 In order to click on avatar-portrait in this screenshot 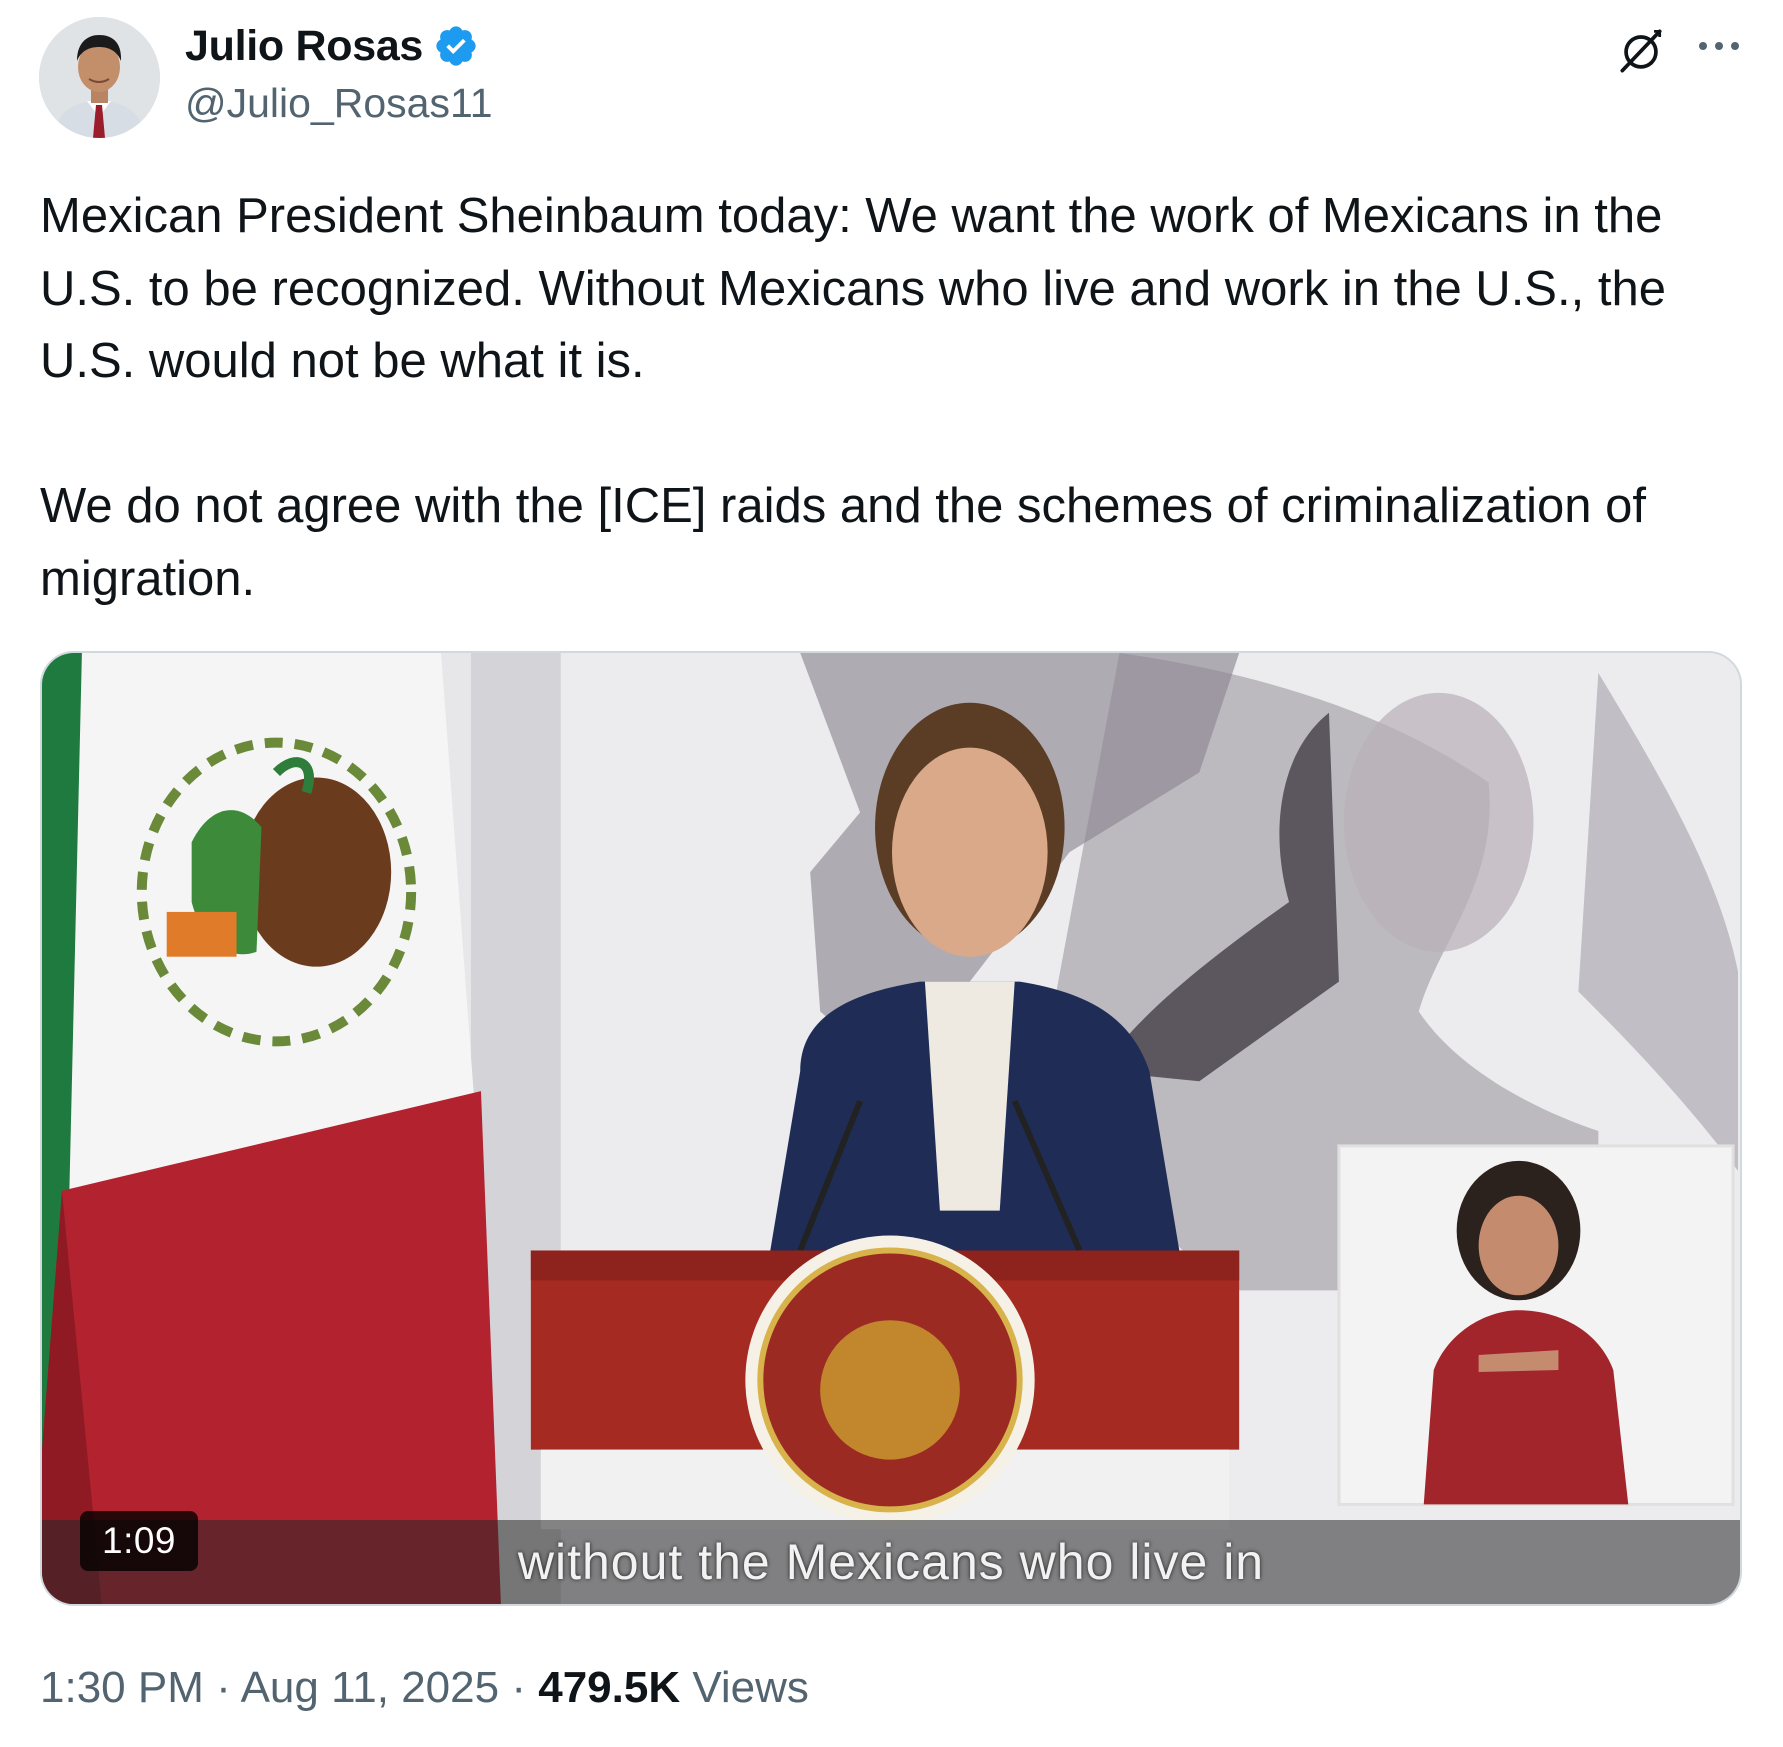, I will do `click(99, 77)`.